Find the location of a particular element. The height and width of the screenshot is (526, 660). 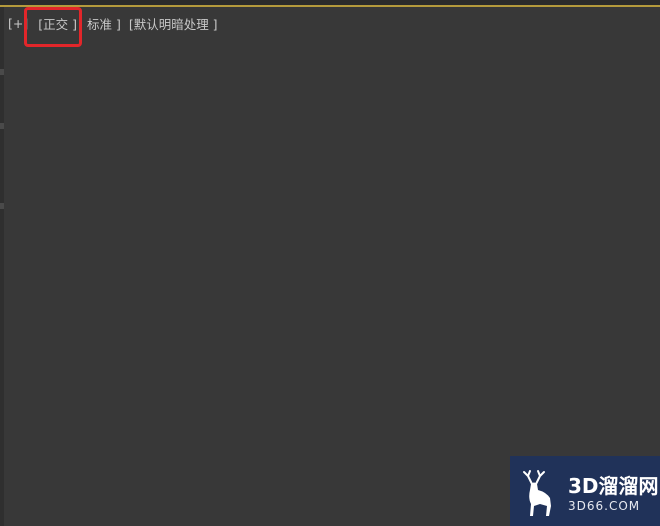

viewport-top-border is located at coordinates (330, 3).